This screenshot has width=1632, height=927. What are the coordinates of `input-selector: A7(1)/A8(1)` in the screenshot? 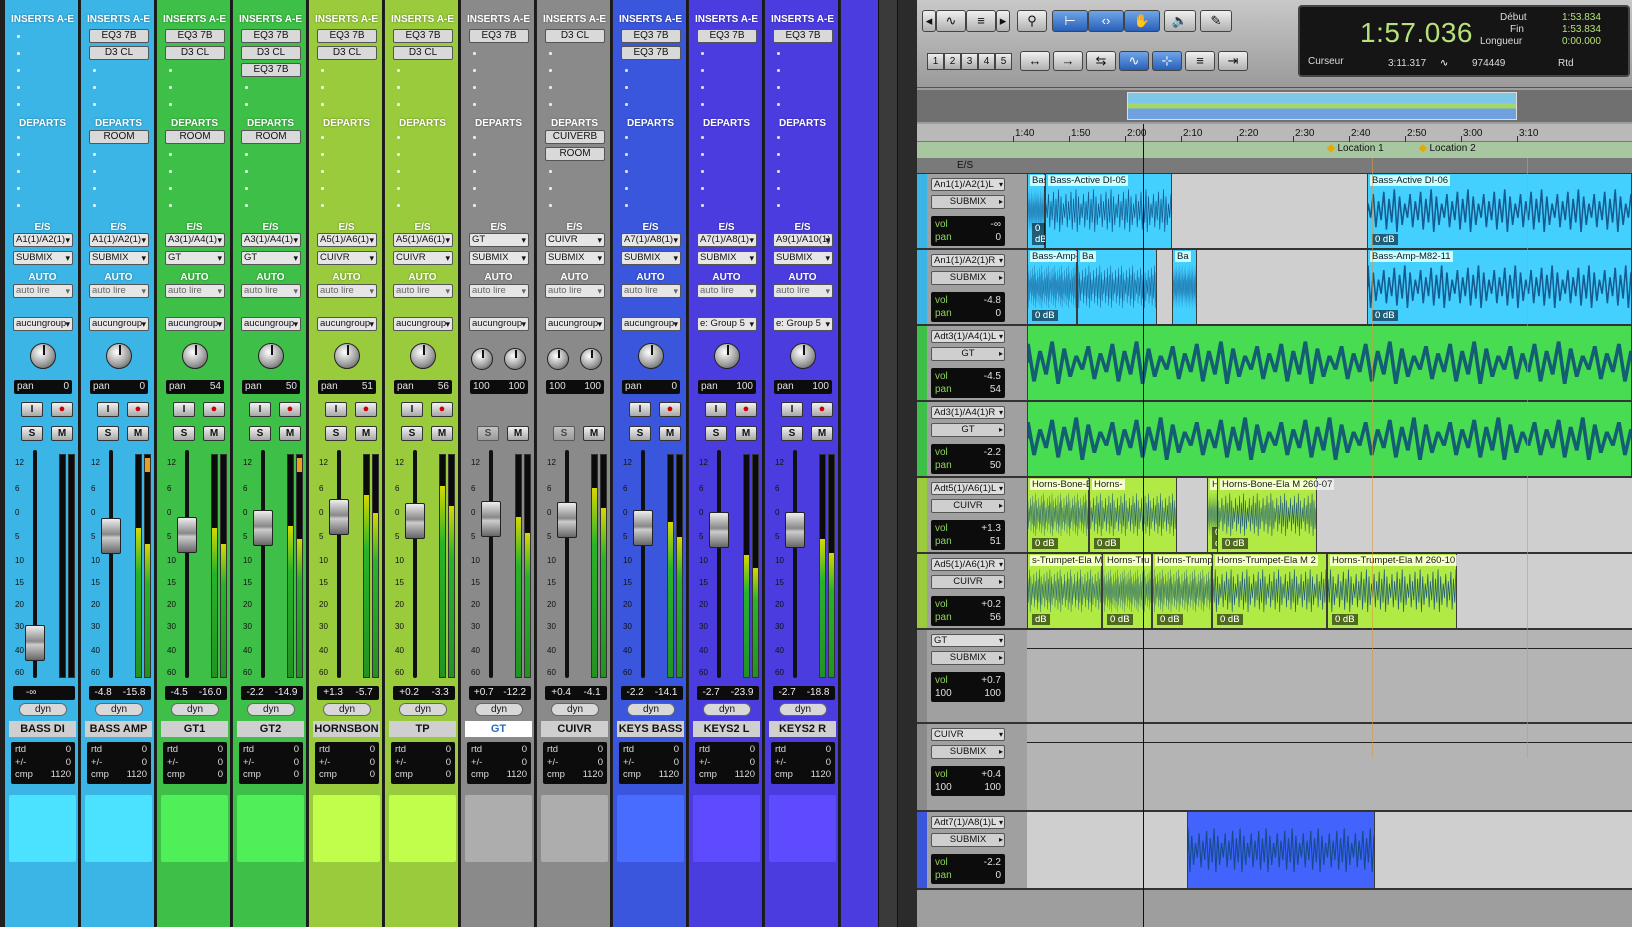 It's located at (651, 240).